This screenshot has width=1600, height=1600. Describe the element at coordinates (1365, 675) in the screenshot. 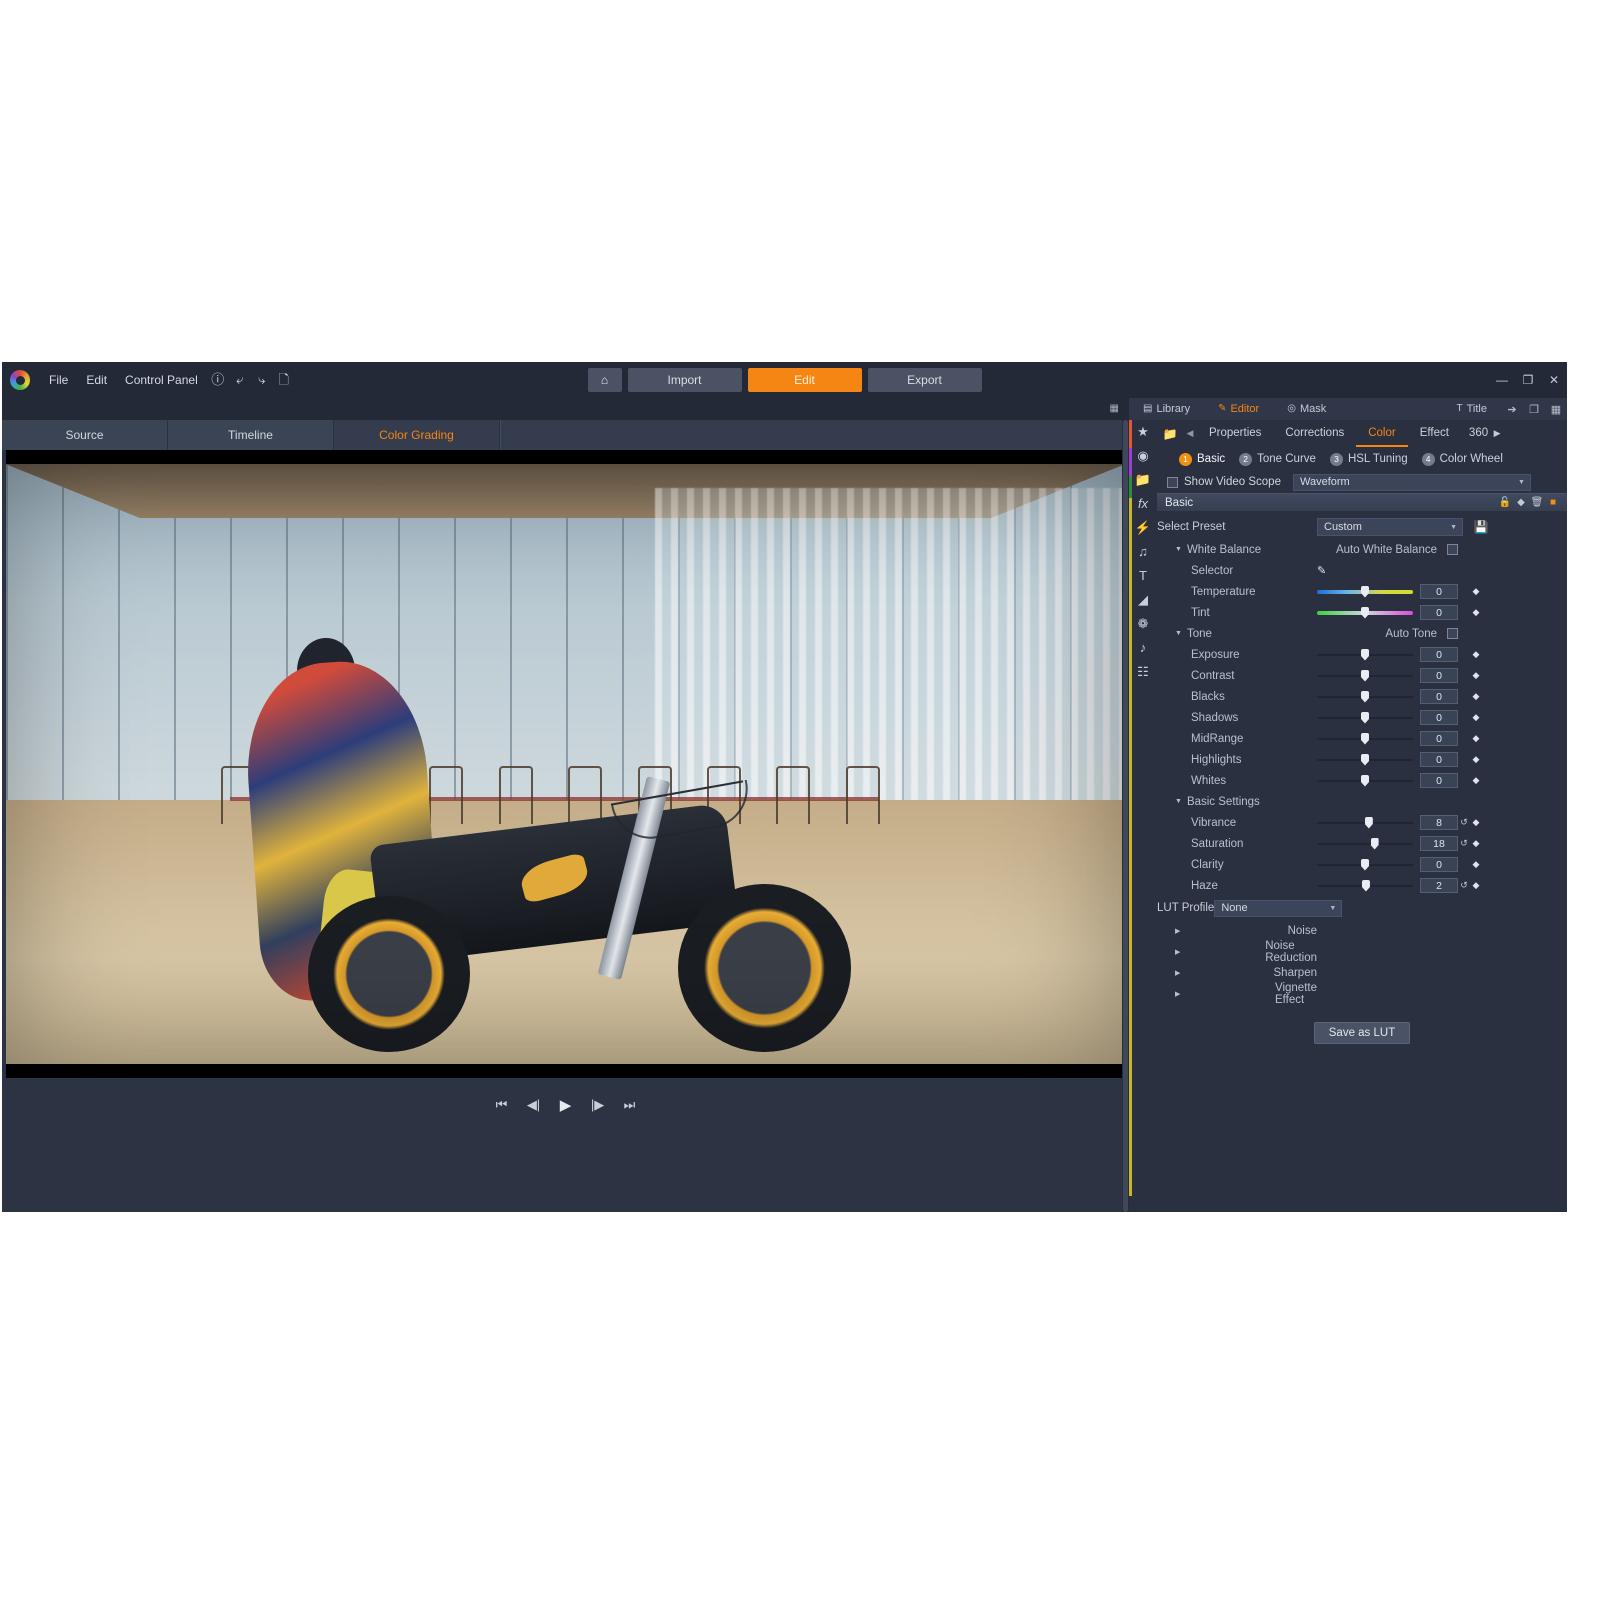

I see `contrast-slider` at that location.